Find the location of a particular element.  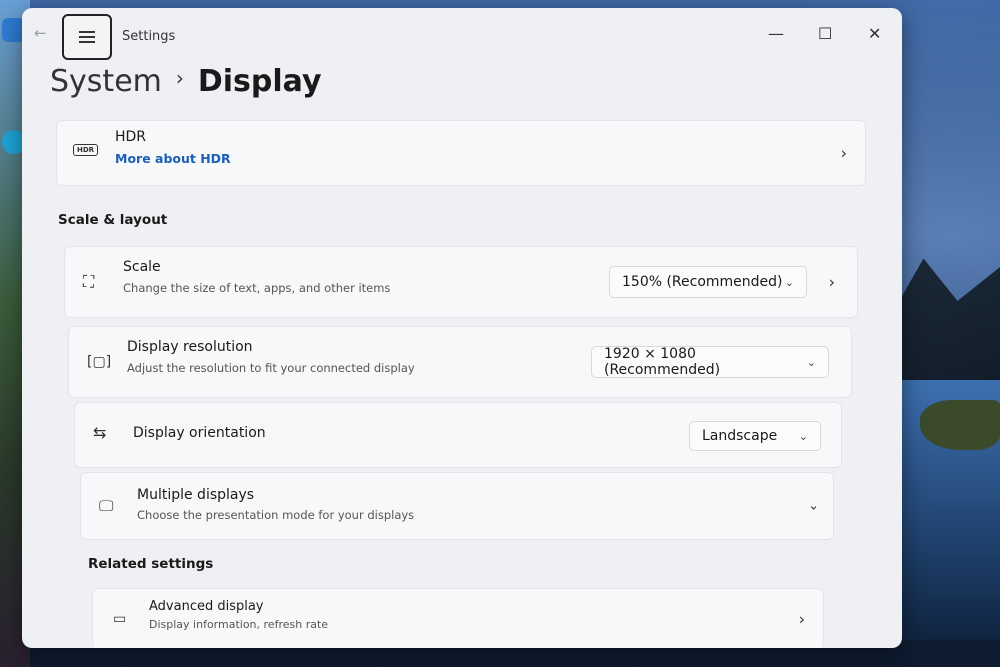

scale-title: Scale is located at coordinates (142, 267).